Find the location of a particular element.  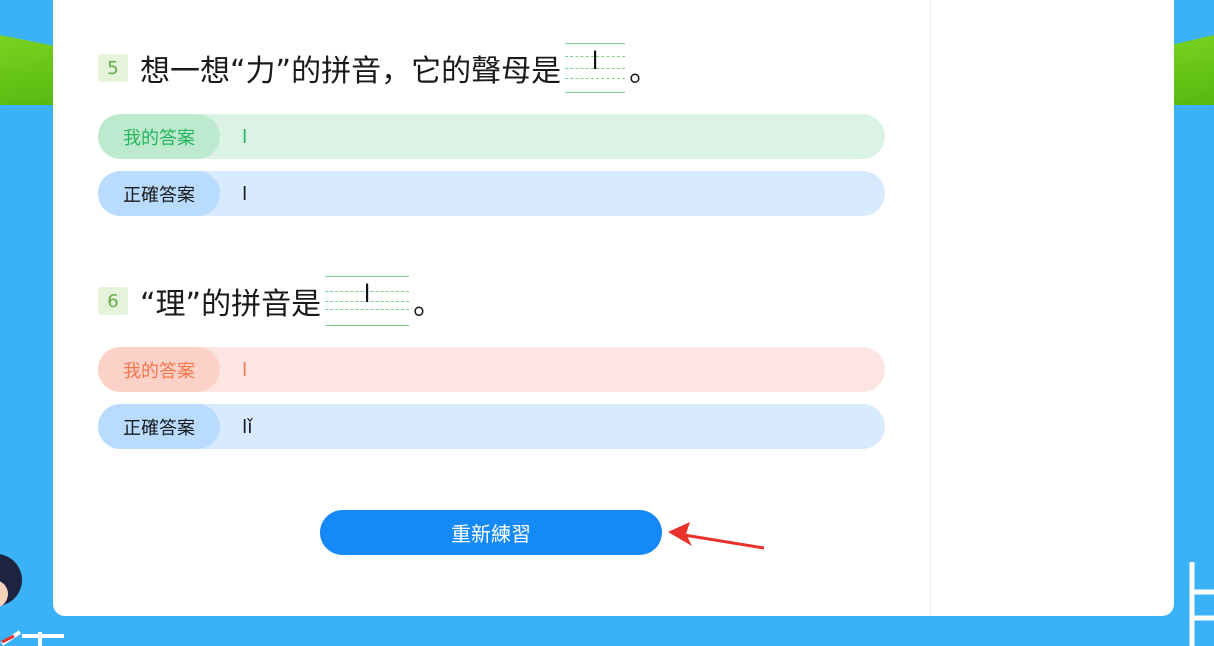

question-number-badge: 6 is located at coordinates (113, 301).